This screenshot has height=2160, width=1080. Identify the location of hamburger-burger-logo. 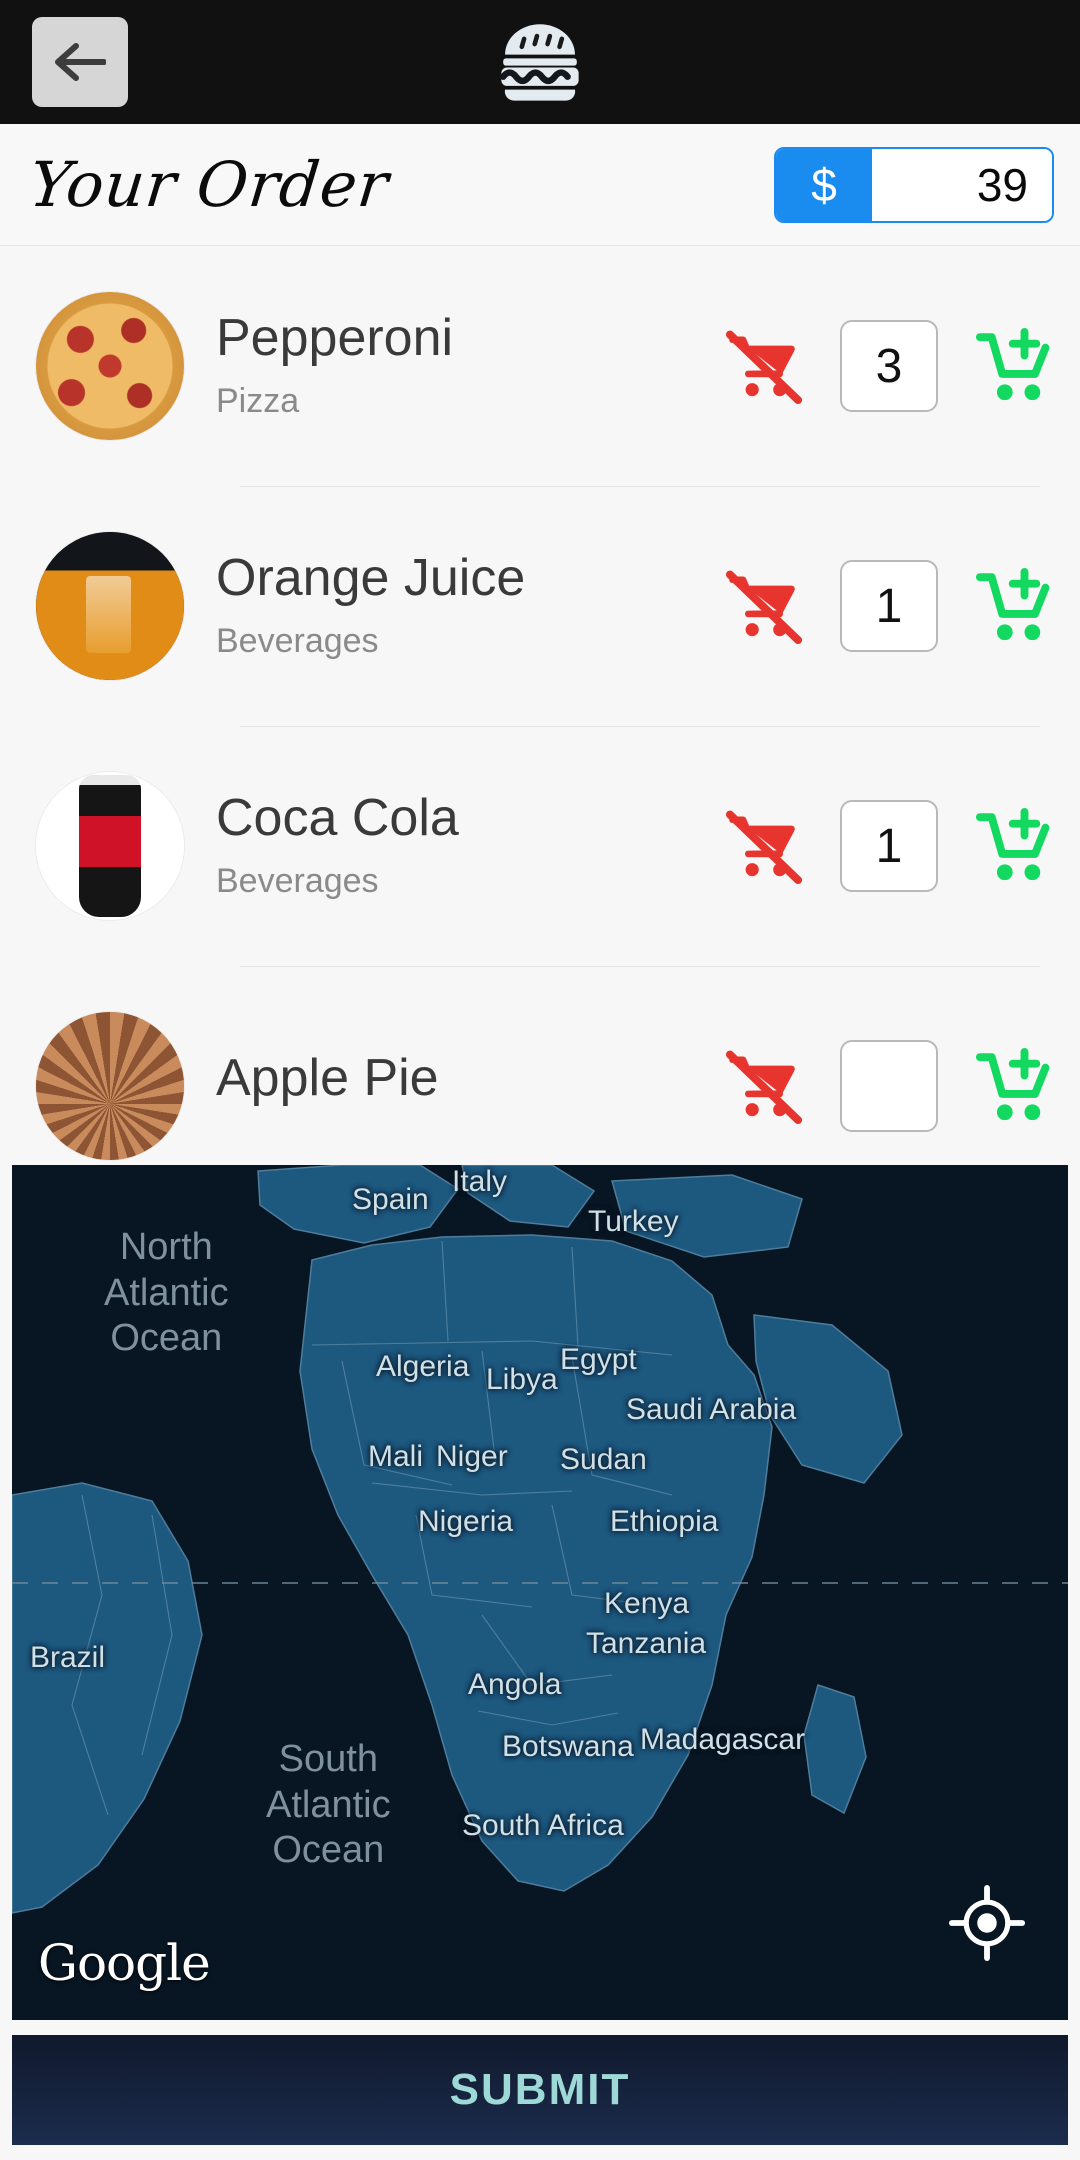
(540, 62).